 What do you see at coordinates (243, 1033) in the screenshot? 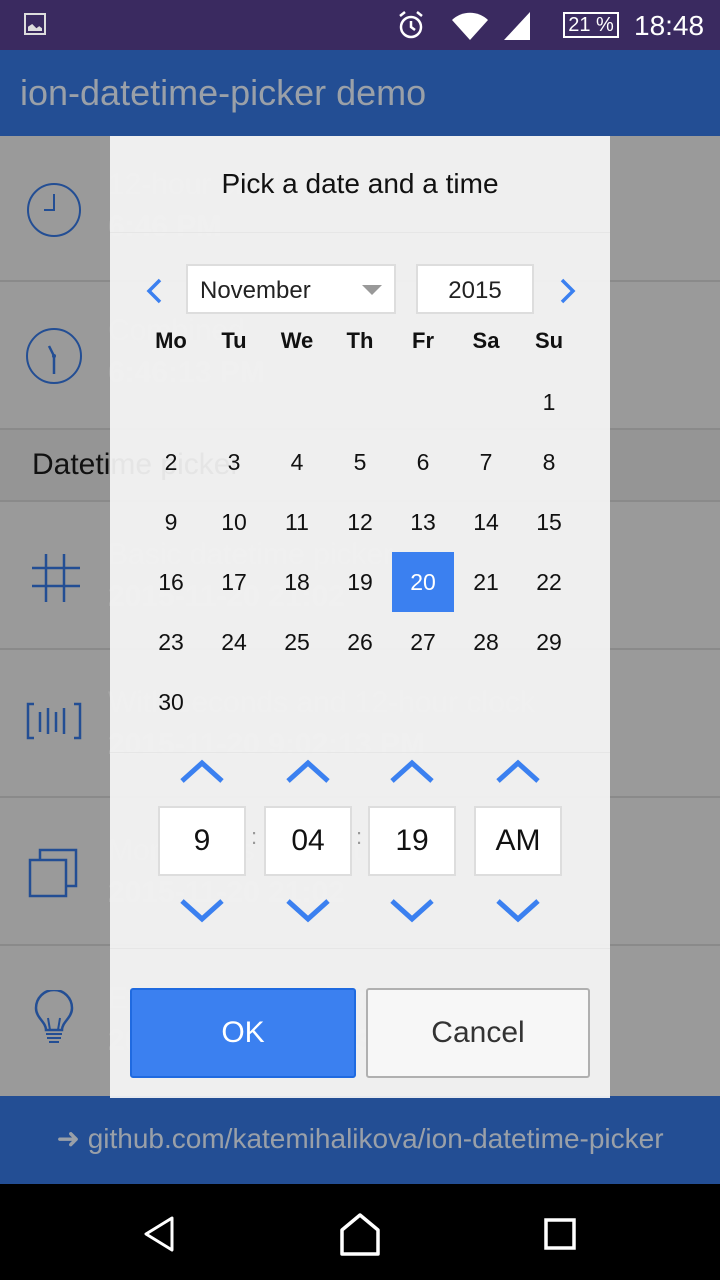
I see `ok-button: OK` at bounding box center [243, 1033].